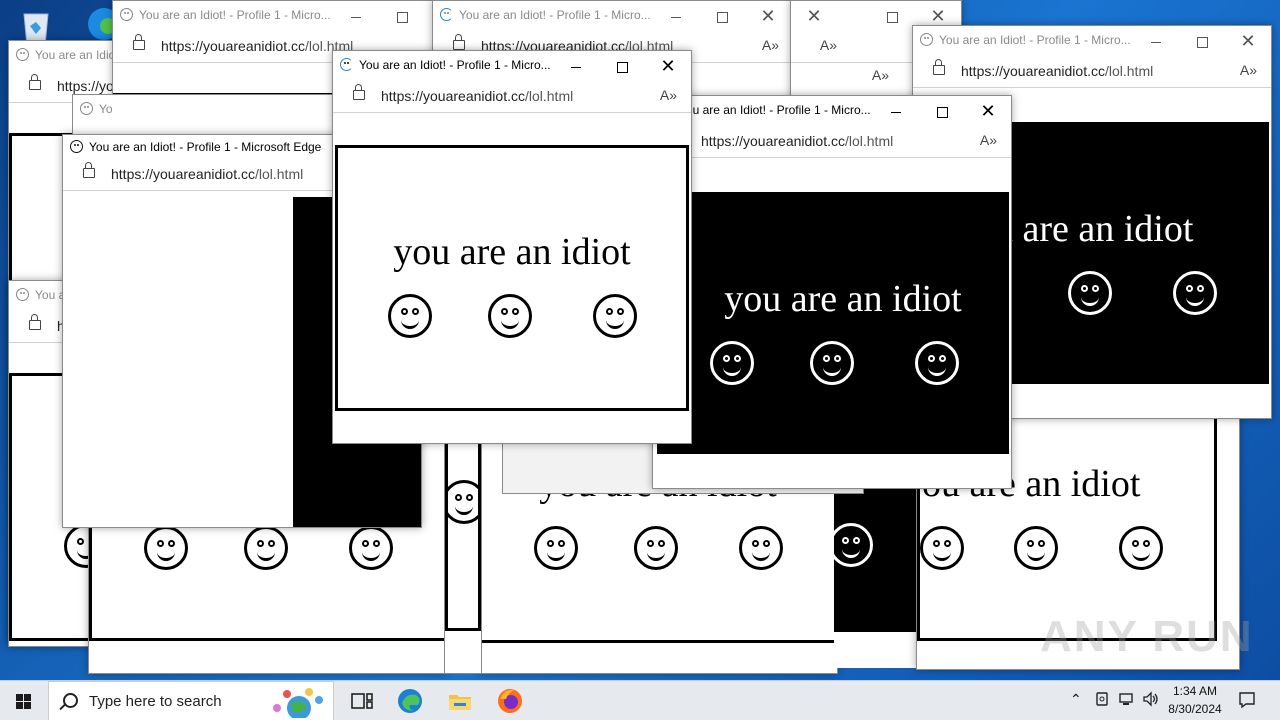 This screenshot has width=1280, height=720. I want to click on firefox-icon, so click(510, 701).